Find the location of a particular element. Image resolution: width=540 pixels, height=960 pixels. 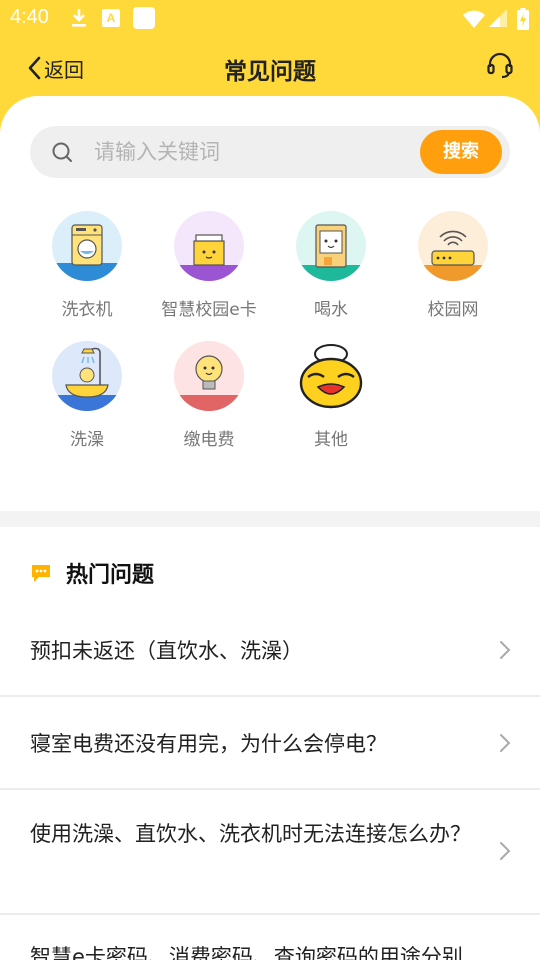

search-icon is located at coordinates (62, 152).